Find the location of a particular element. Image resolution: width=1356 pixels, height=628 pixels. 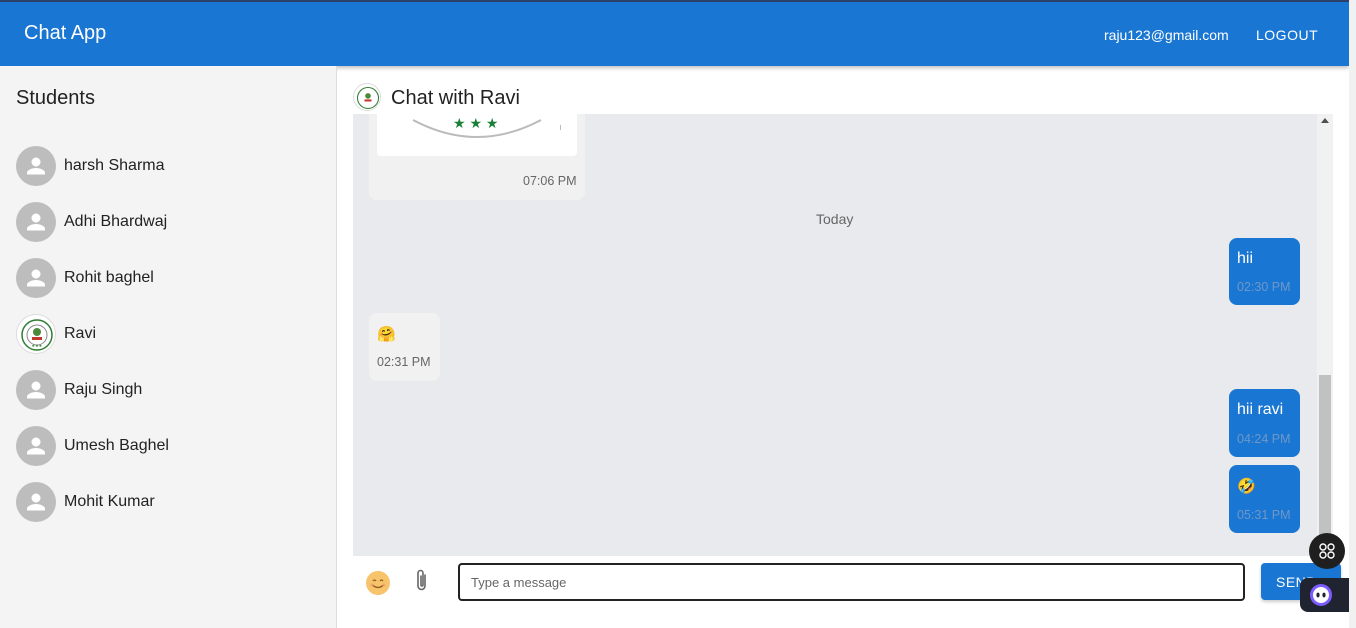

page-scrollbar is located at coordinates (1352, 314).